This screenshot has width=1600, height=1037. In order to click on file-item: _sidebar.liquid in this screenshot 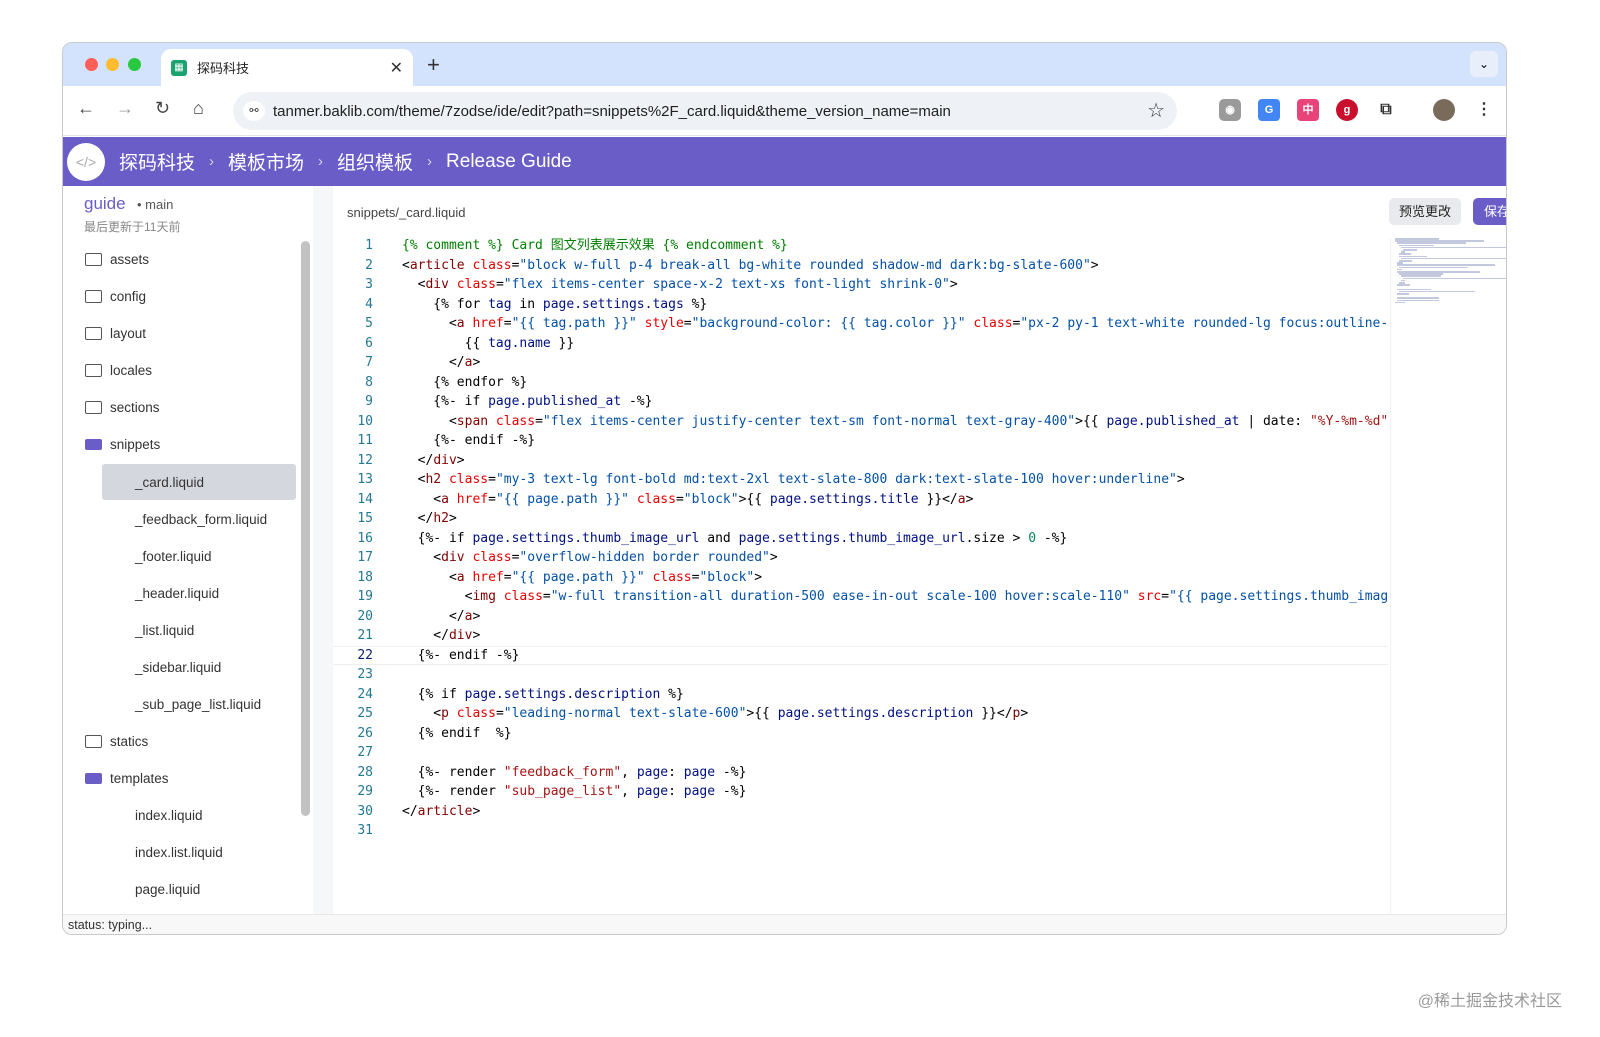, I will do `click(180, 667)`.